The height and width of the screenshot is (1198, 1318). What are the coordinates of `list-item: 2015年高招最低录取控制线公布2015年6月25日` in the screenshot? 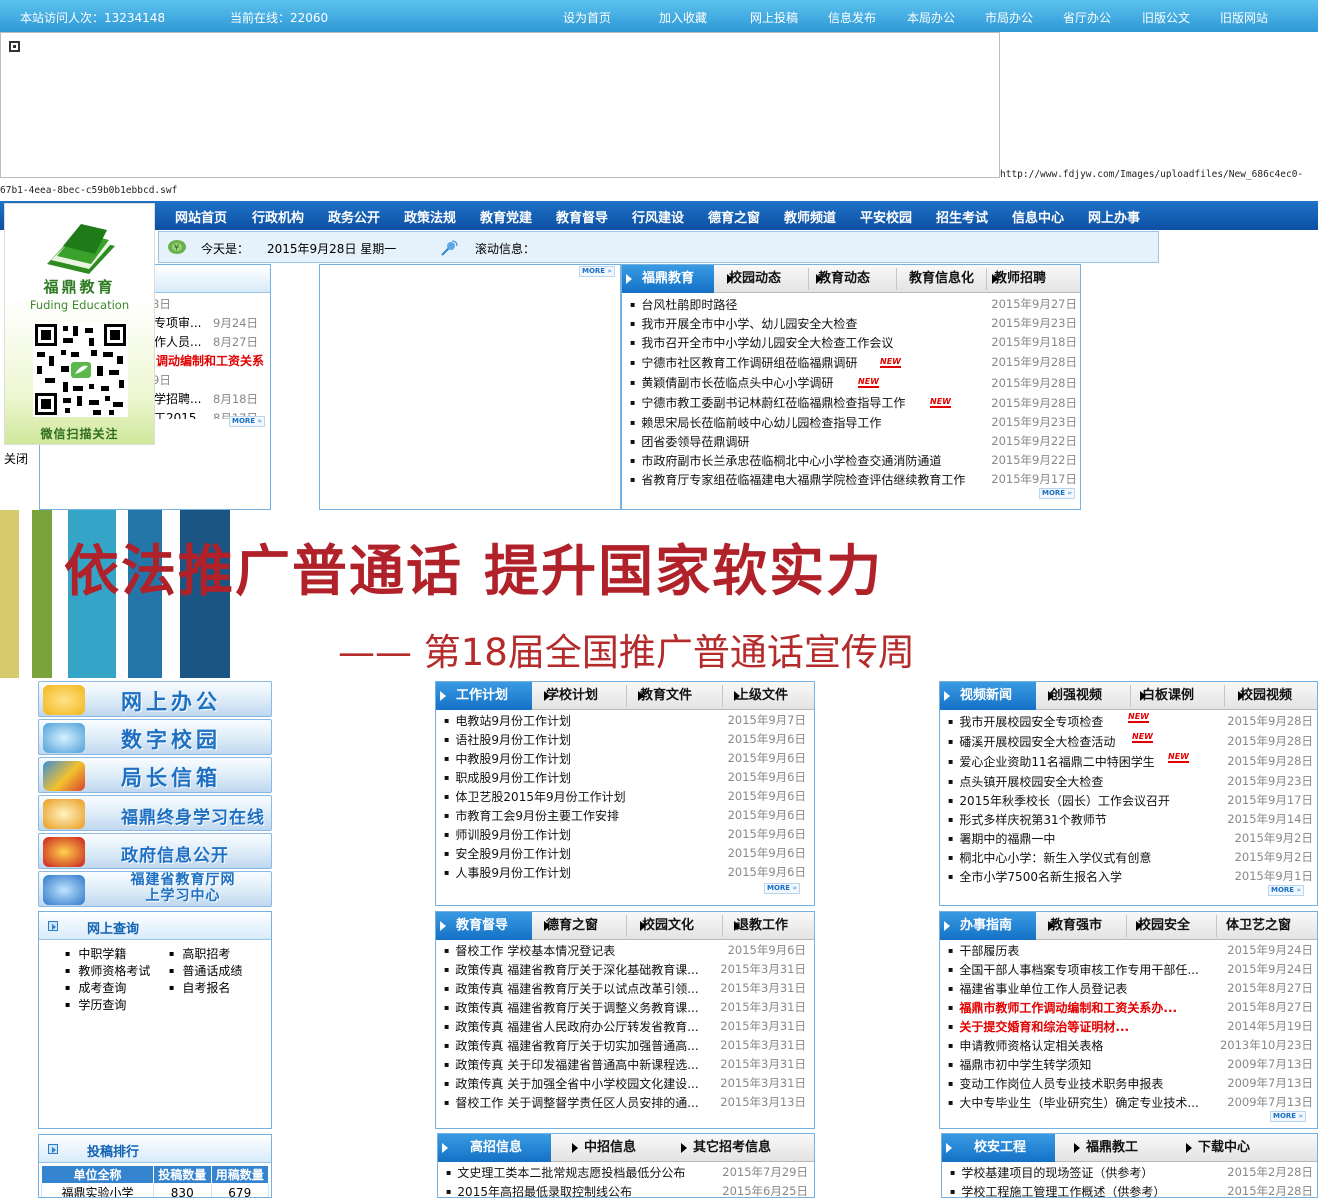 It's located at (627, 1189).